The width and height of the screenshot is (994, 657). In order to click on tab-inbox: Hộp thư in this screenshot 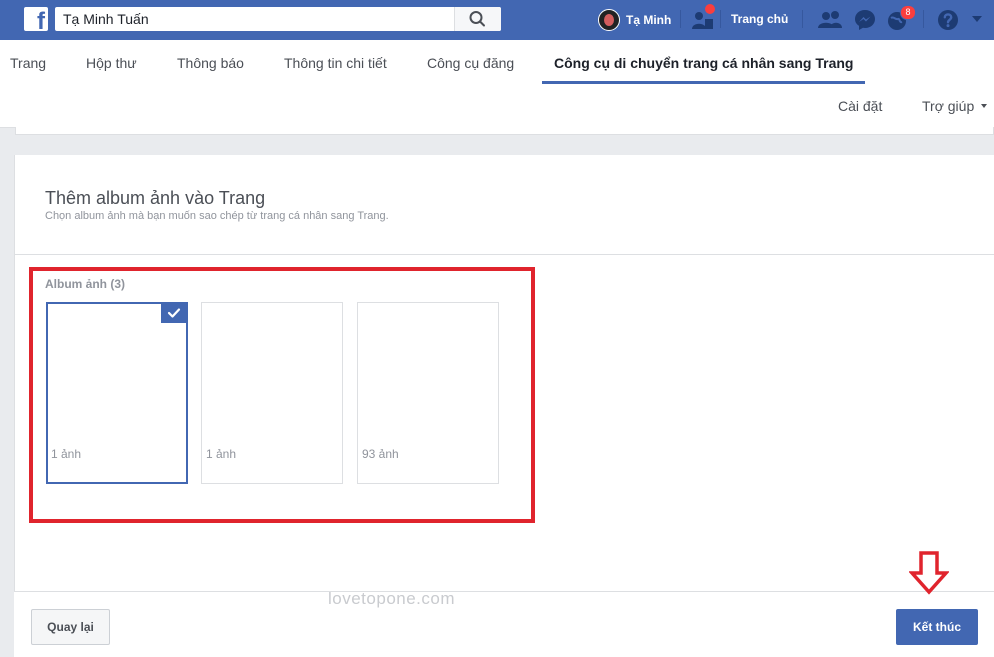, I will do `click(111, 63)`.